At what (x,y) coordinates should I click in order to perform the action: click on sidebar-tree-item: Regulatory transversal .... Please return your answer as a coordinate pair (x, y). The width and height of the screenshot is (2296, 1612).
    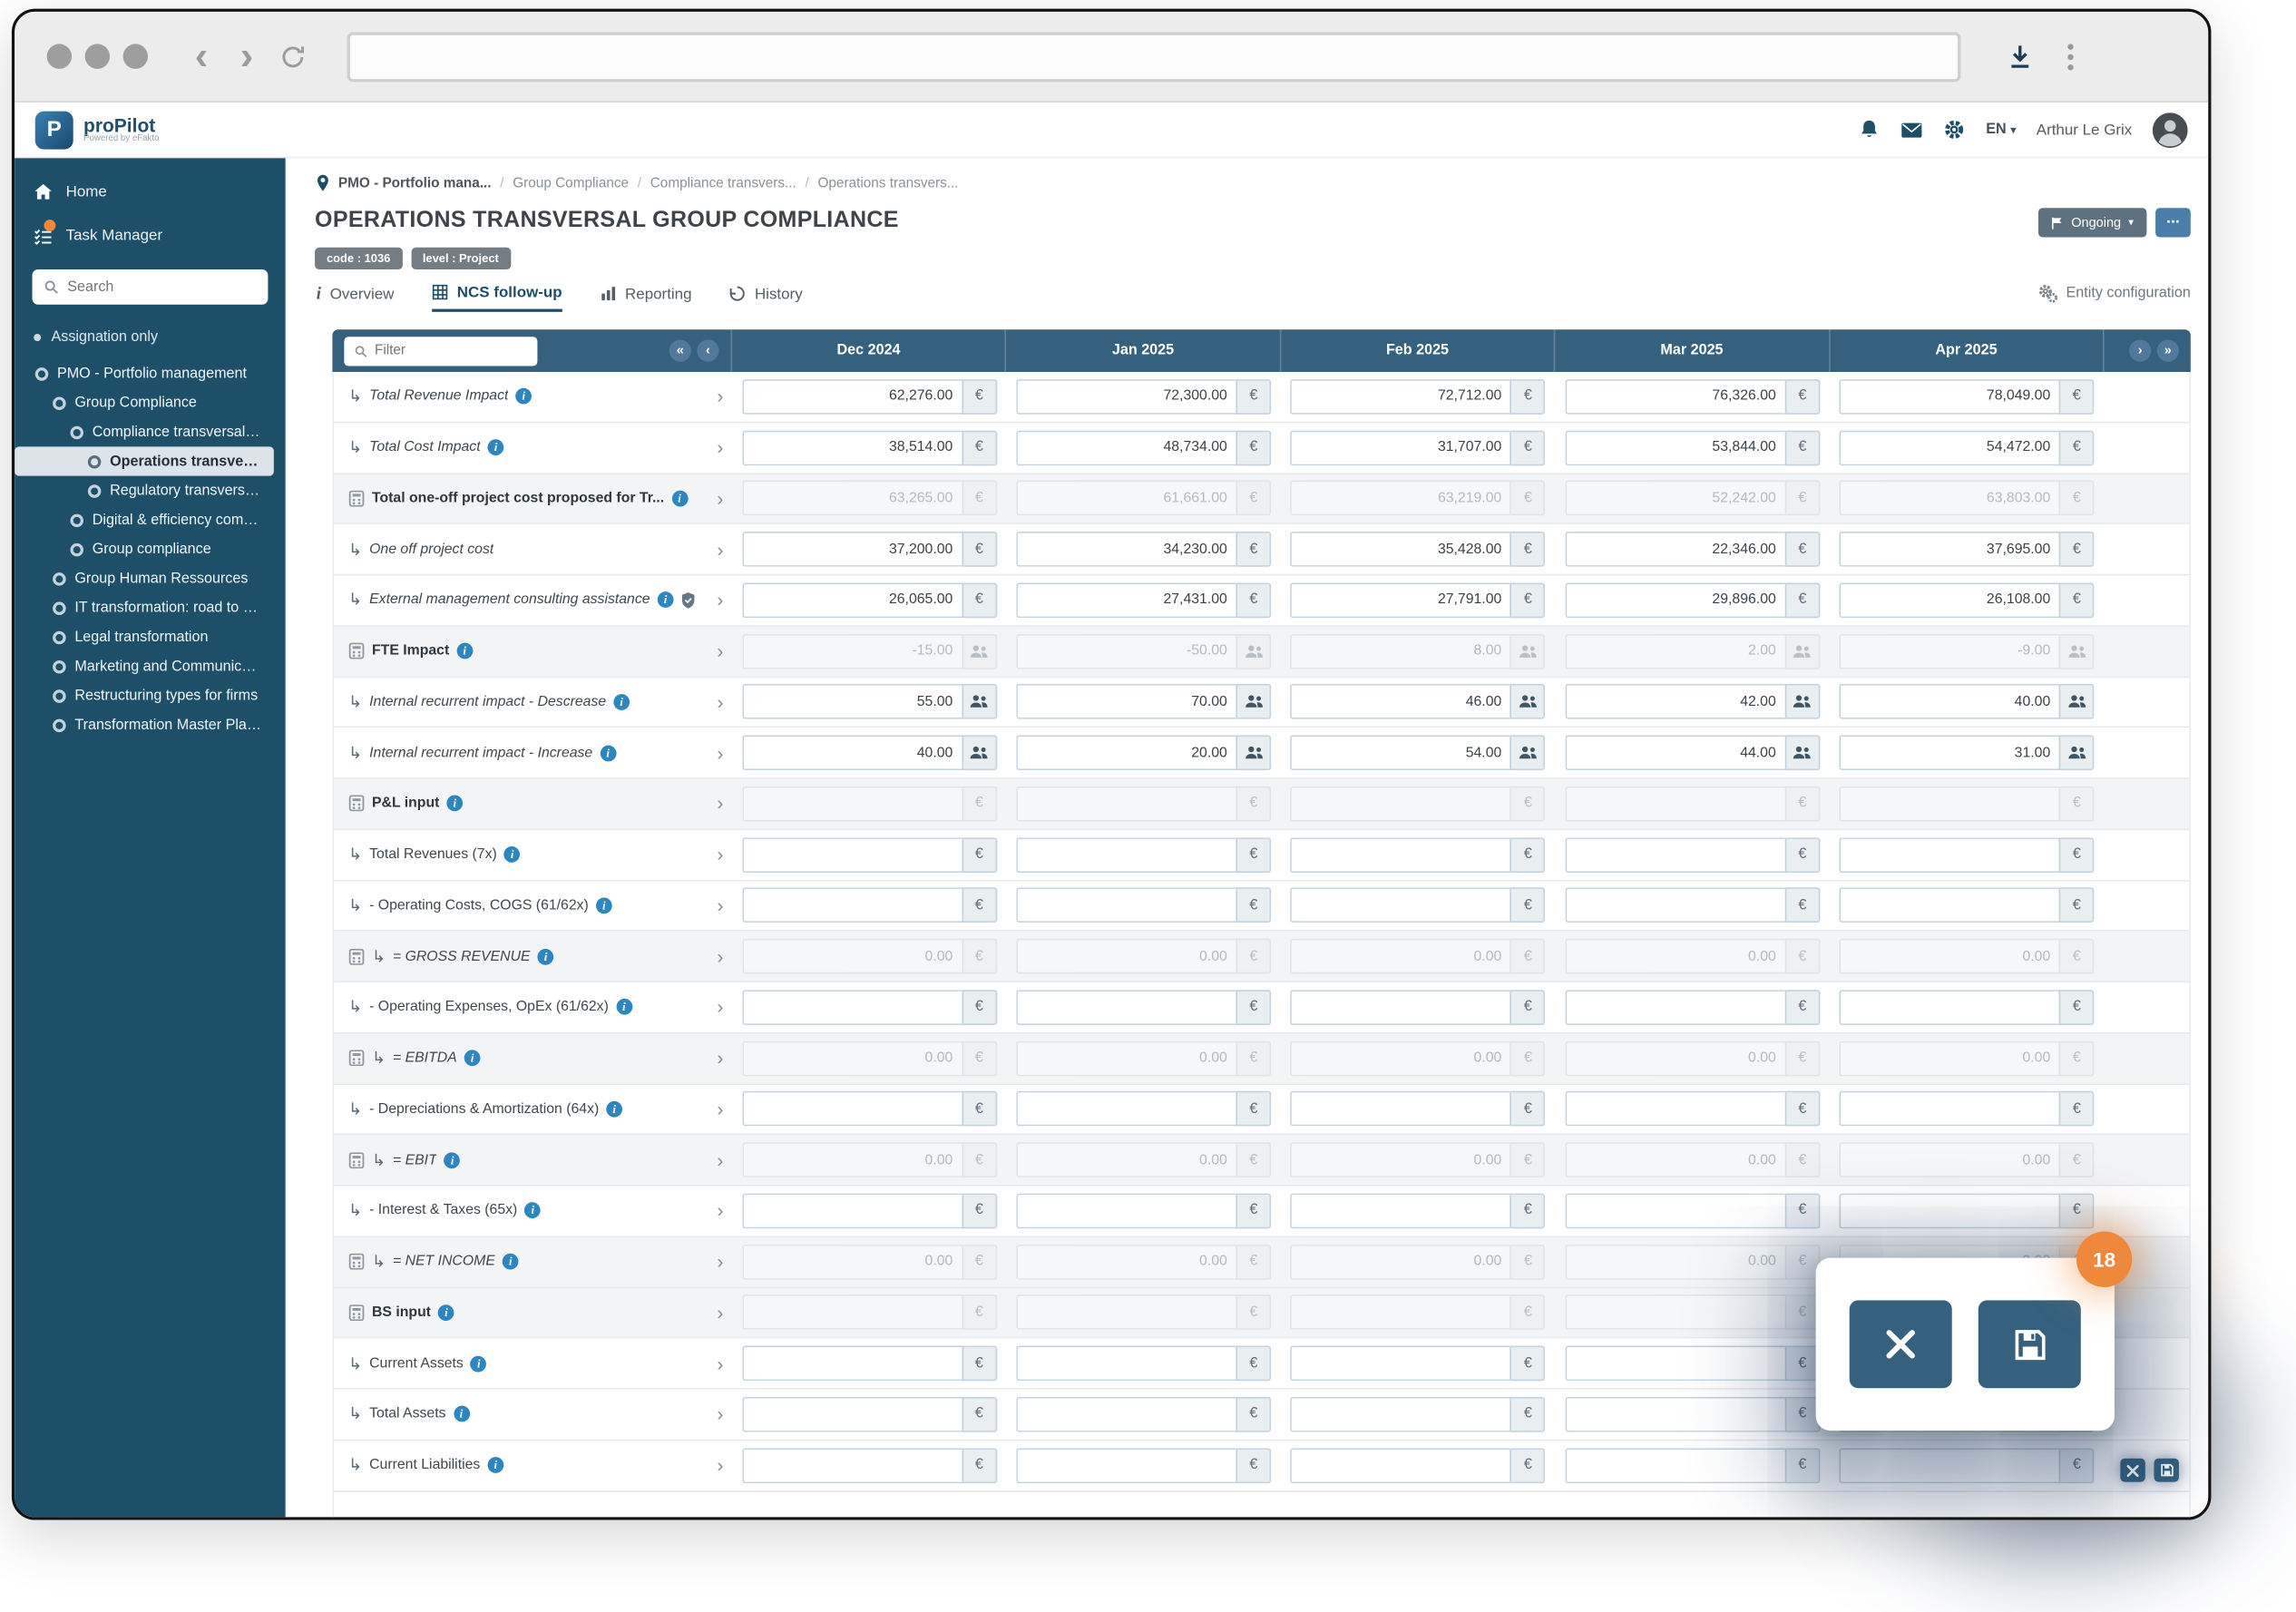
    Looking at the image, I should click on (144, 490).